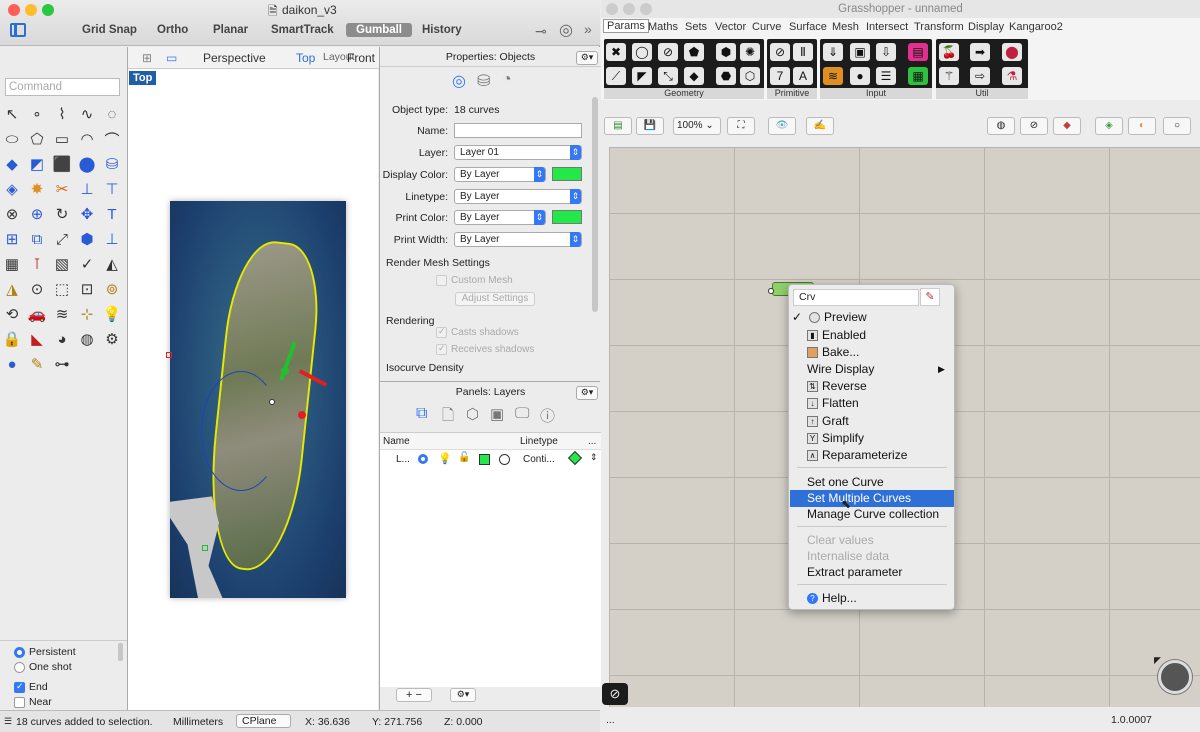 The width and height of the screenshot is (1200, 732). What do you see at coordinates (112, 314) in the screenshot?
I see `bulb-icon: 💡` at bounding box center [112, 314].